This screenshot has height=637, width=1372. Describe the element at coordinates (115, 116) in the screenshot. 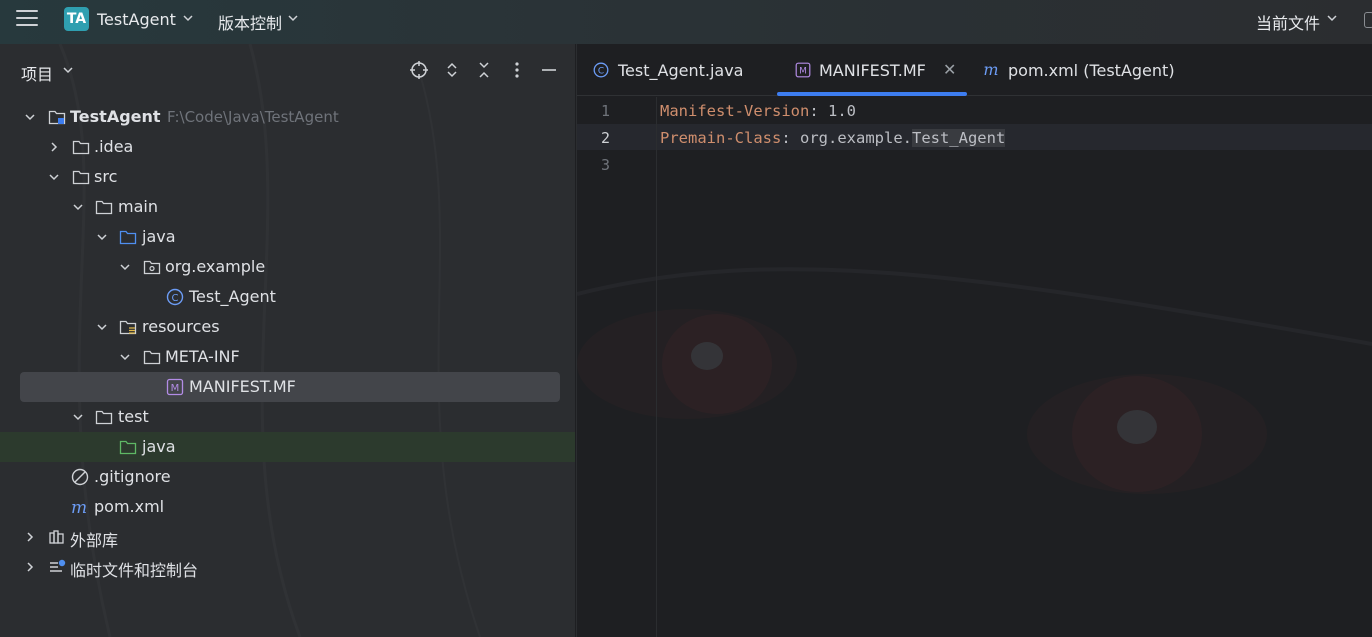

I see `tree-item-label: TestAgent` at that location.